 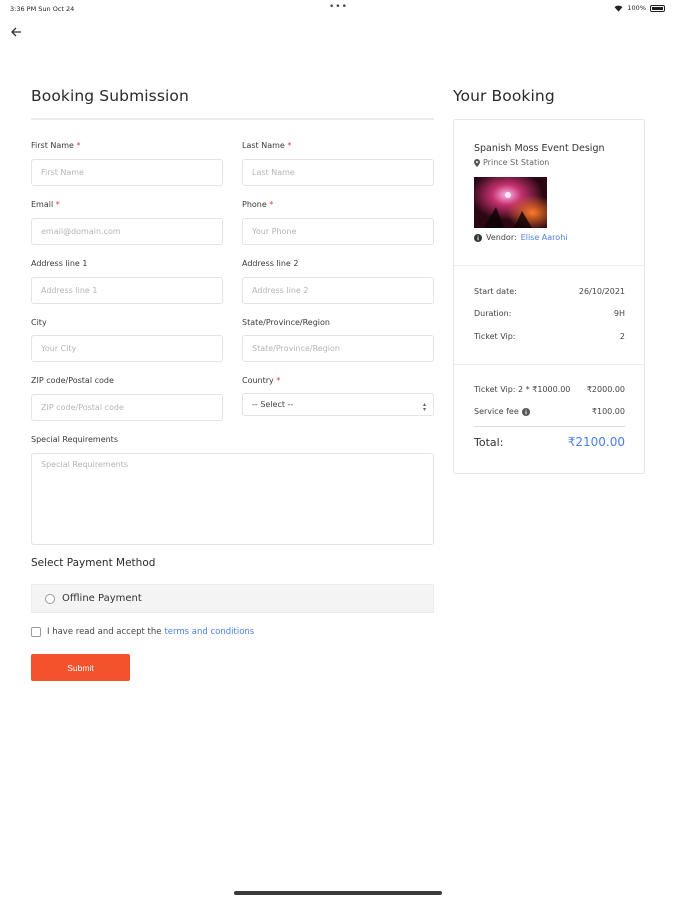 What do you see at coordinates (596, 442) in the screenshot?
I see `total-value: ₹2100.00` at bounding box center [596, 442].